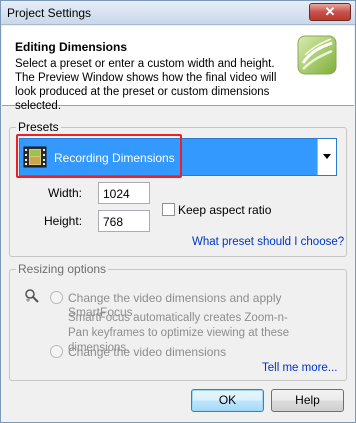 This screenshot has height=423, width=356. Describe the element at coordinates (124, 193) in the screenshot. I see `width-input: 1024` at that location.